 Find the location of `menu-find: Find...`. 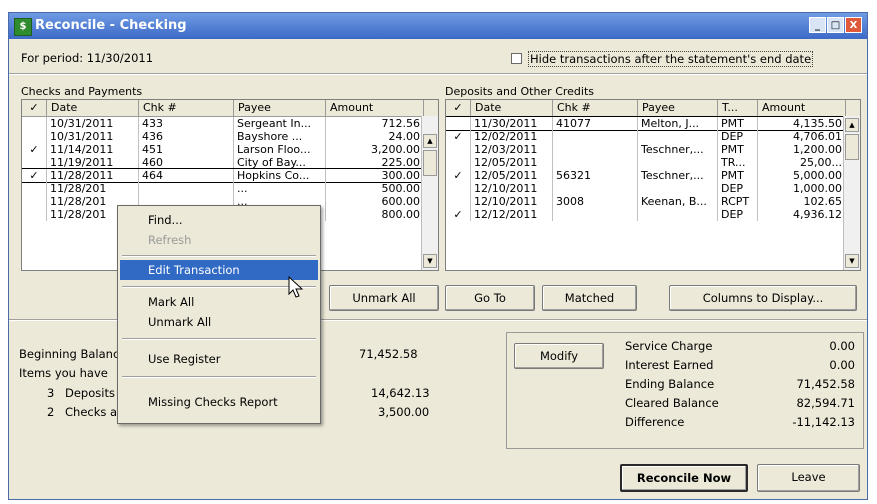

menu-find: Find... is located at coordinates (219, 220).